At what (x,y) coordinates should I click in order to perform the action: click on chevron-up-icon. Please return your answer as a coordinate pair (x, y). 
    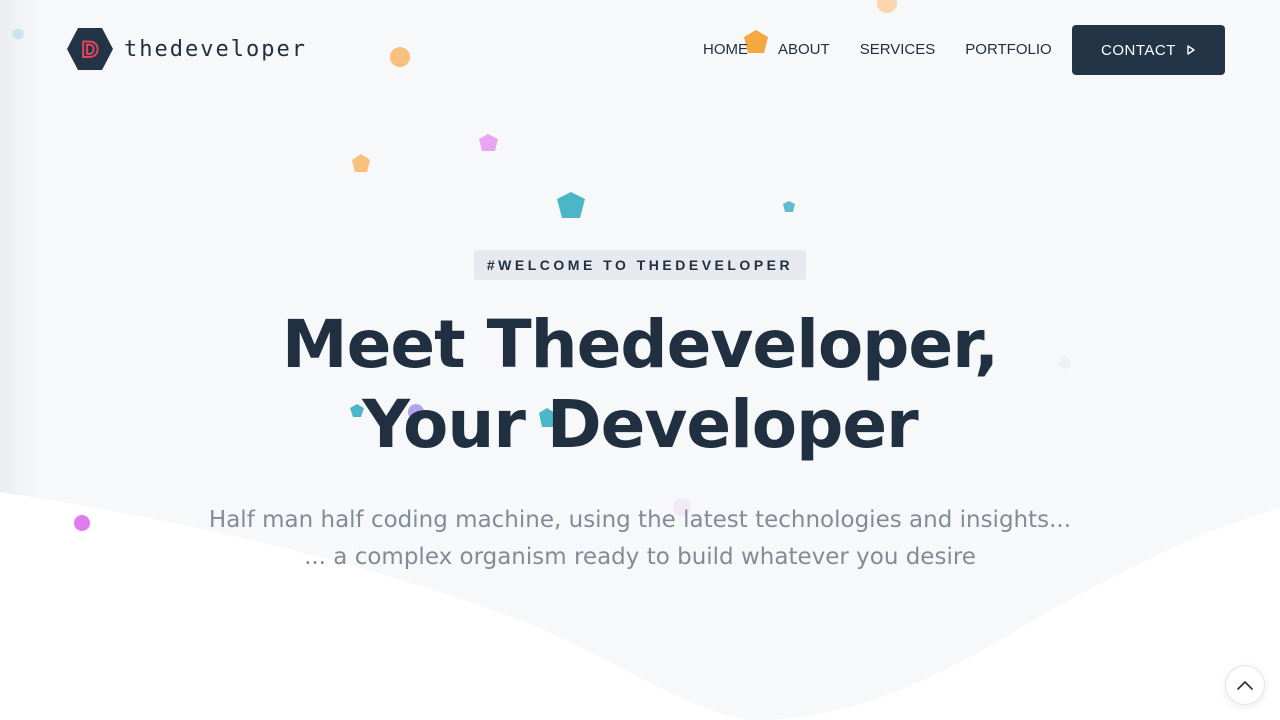
    Looking at the image, I should click on (1245, 685).